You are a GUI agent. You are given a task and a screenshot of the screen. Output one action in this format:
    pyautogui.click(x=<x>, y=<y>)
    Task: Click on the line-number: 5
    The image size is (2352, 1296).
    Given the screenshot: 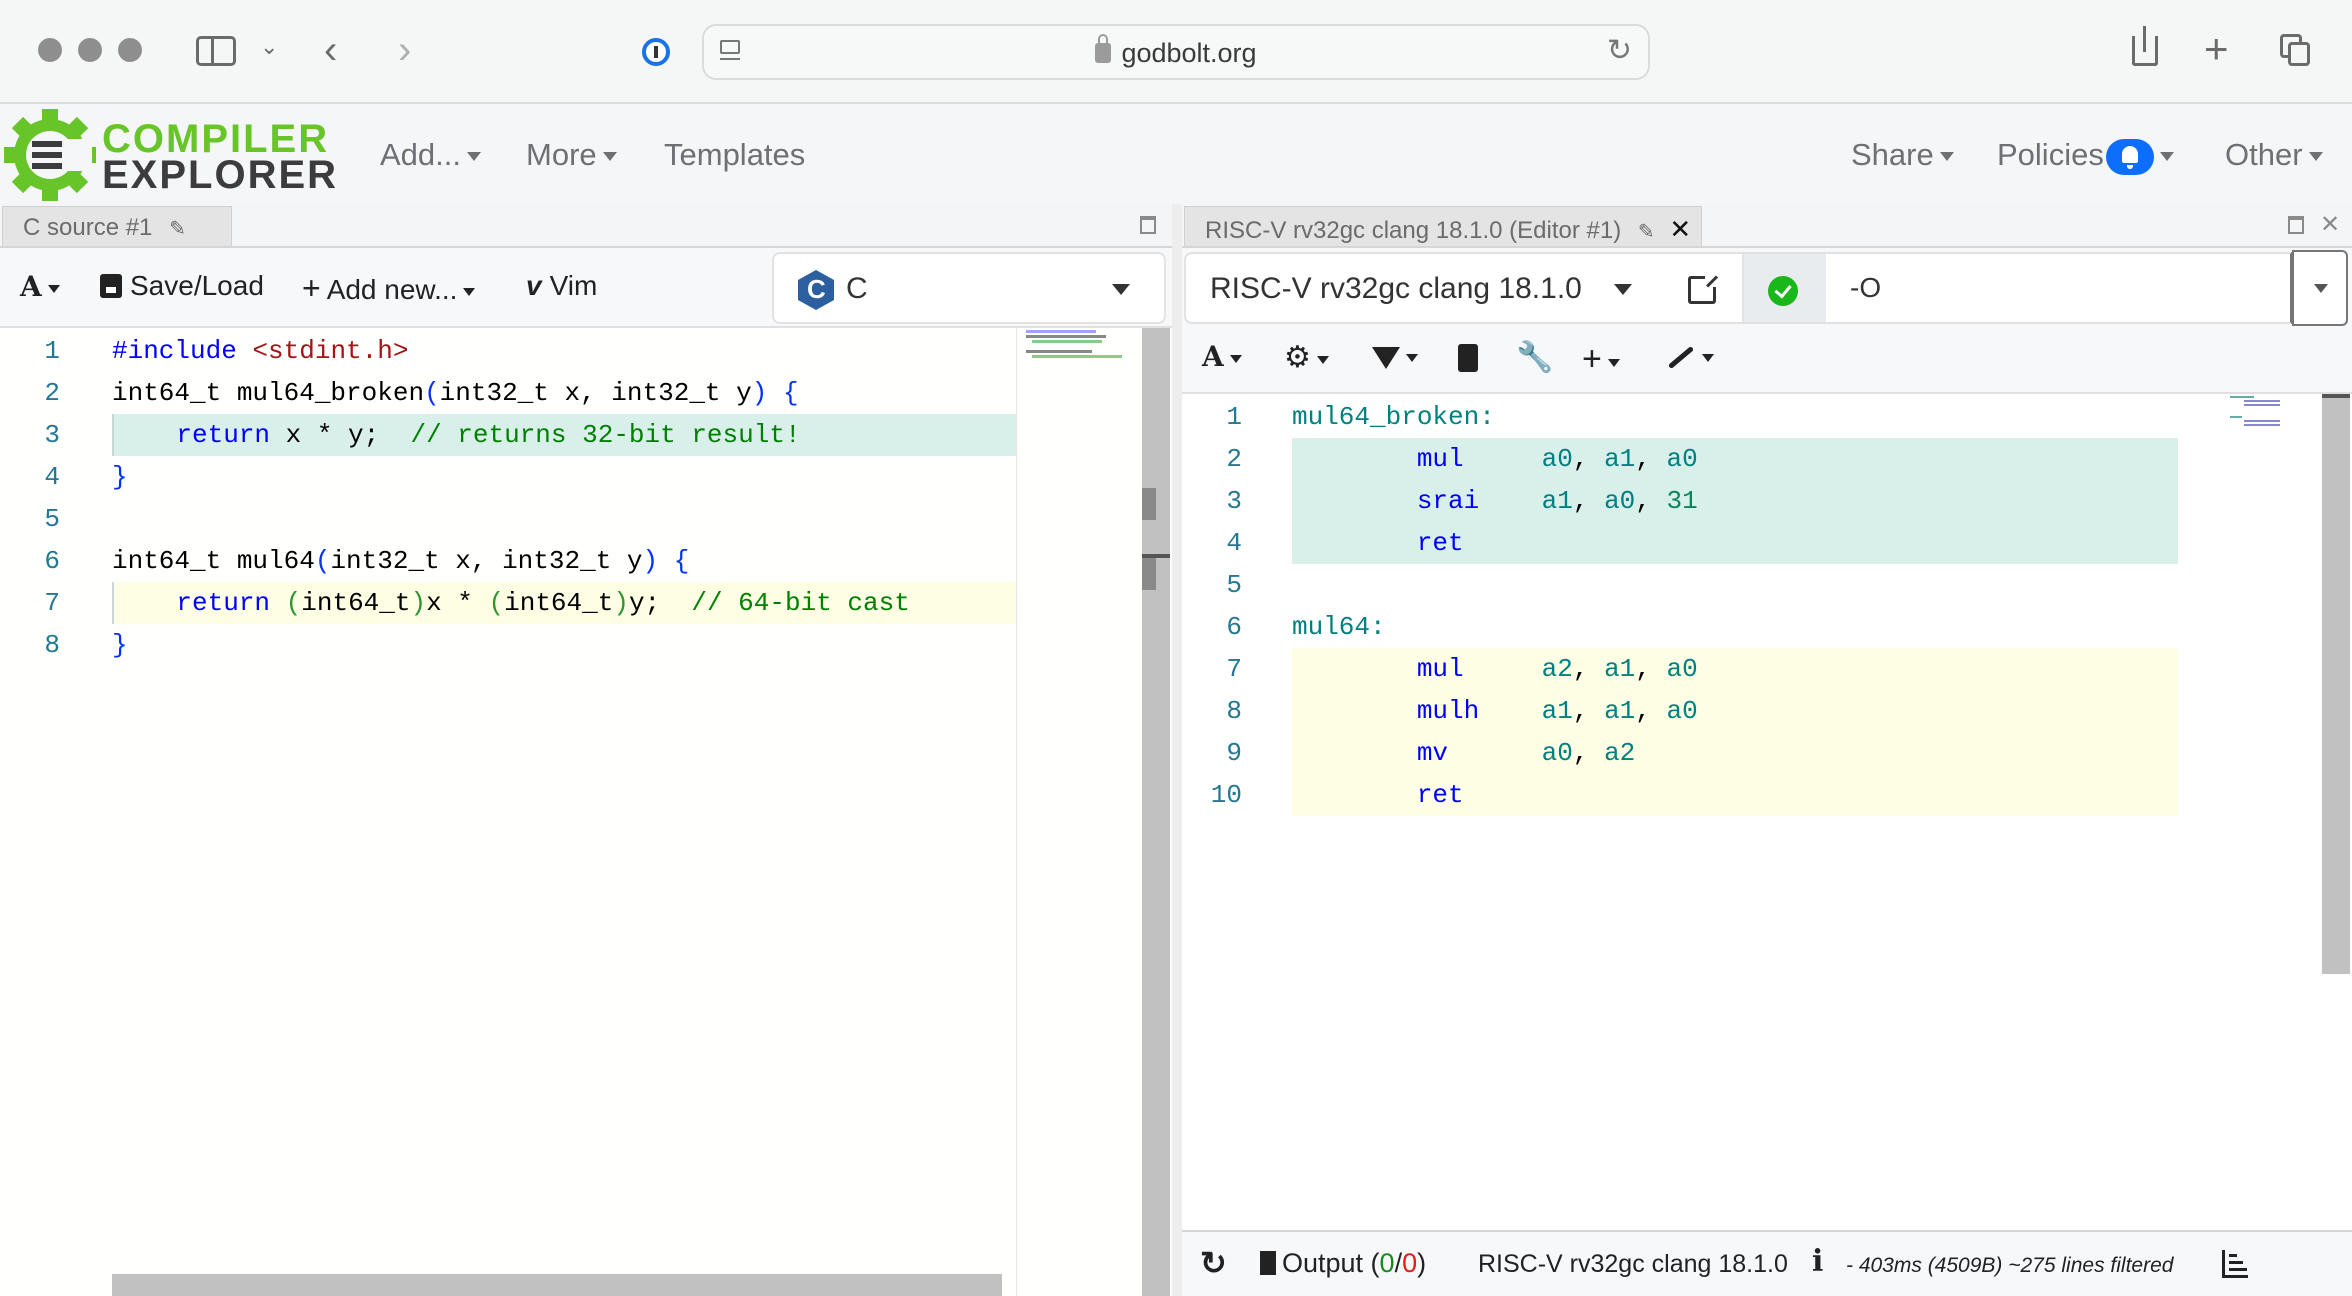 What is the action you would take?
    pyautogui.click(x=52, y=519)
    